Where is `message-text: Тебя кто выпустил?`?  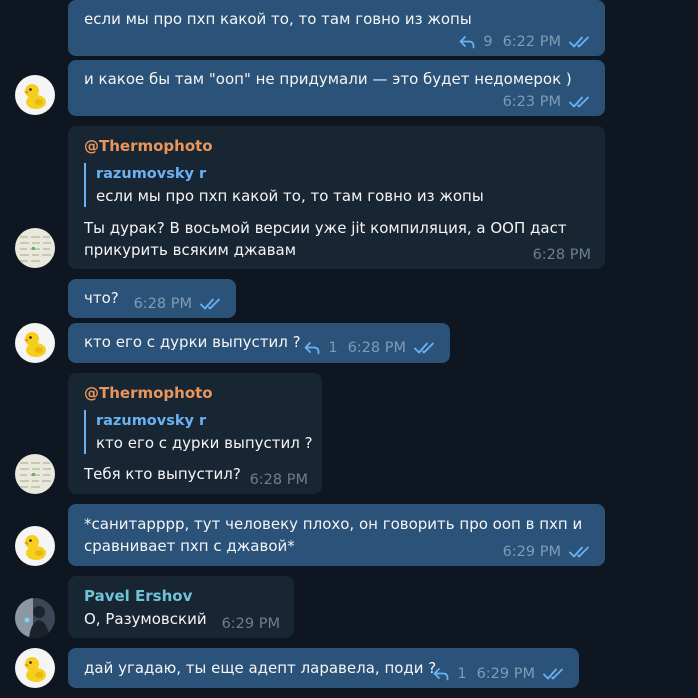
message-text: Тебя кто выпустил? is located at coordinates (162, 474).